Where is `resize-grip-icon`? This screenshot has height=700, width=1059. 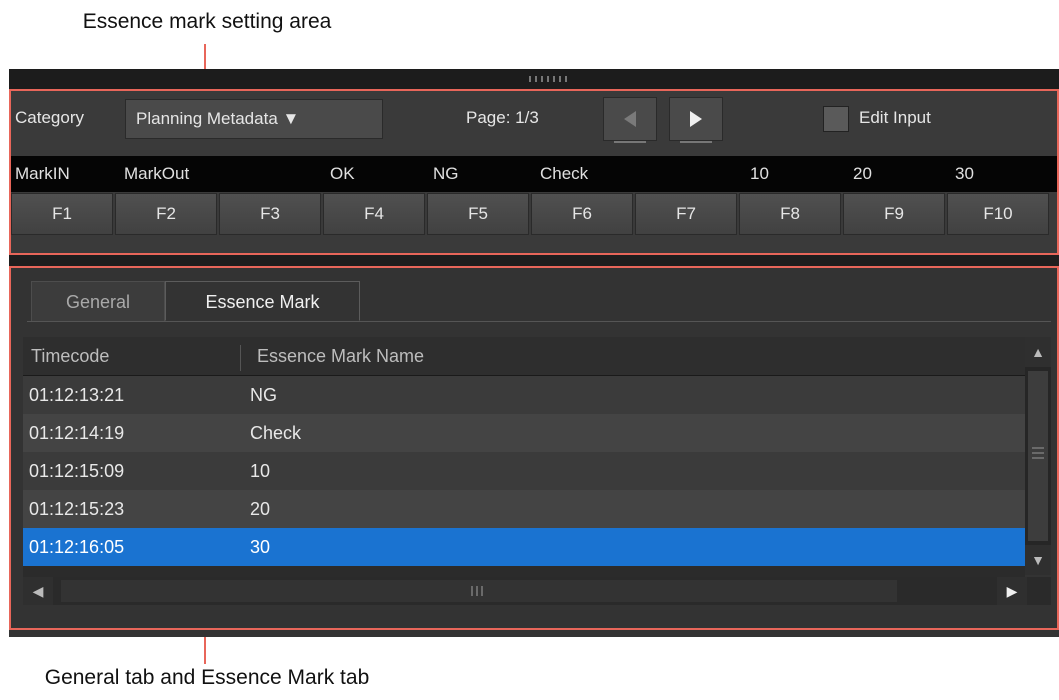 resize-grip-icon is located at coordinates (549, 79).